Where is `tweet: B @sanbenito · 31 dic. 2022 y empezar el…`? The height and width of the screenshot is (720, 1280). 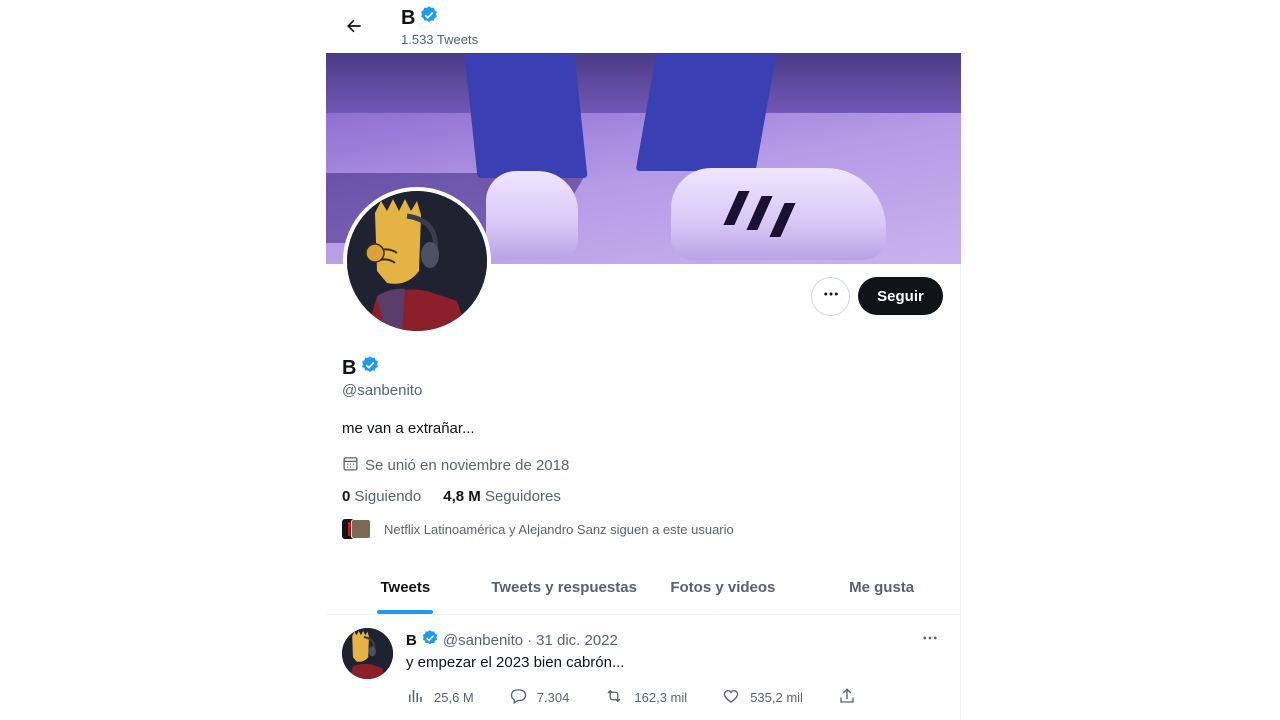 tweet: B @sanbenito · 31 dic. 2022 y empezar el… is located at coordinates (643, 667).